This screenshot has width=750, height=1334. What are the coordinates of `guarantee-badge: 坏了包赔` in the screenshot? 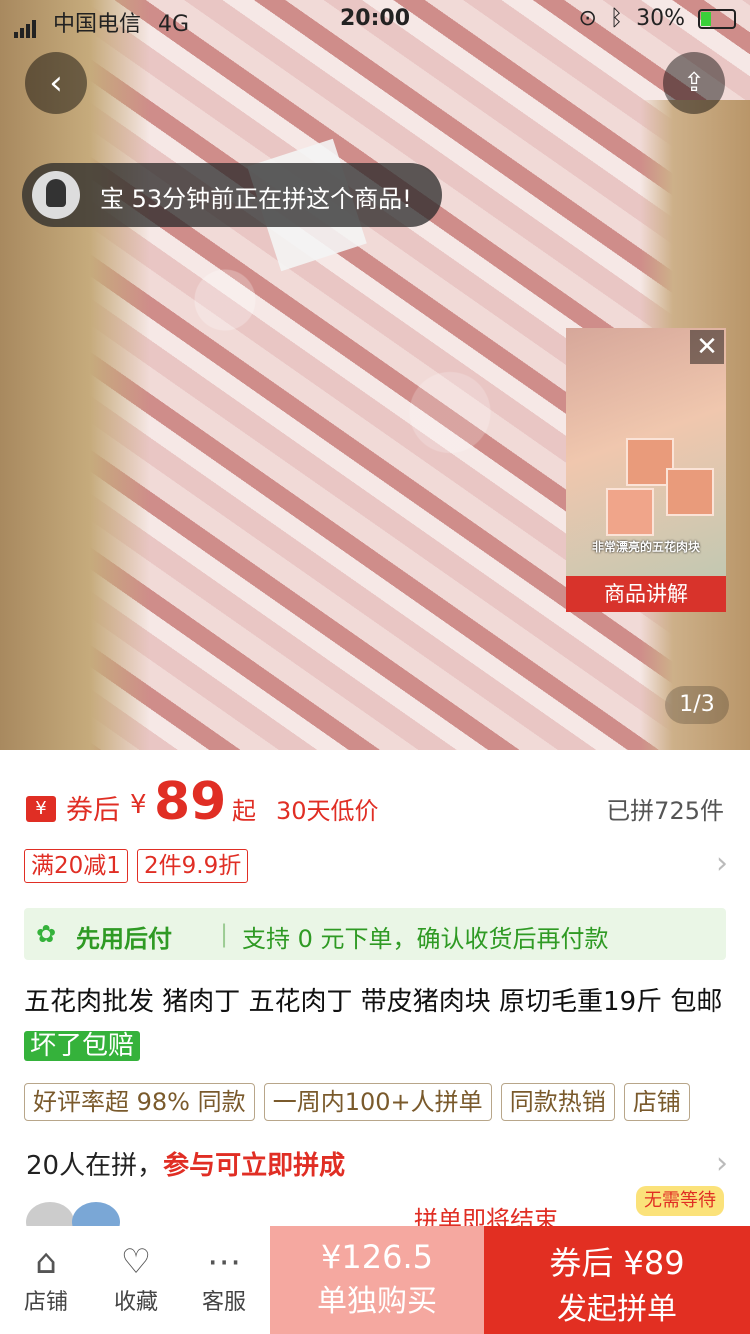 It's located at (82, 1046).